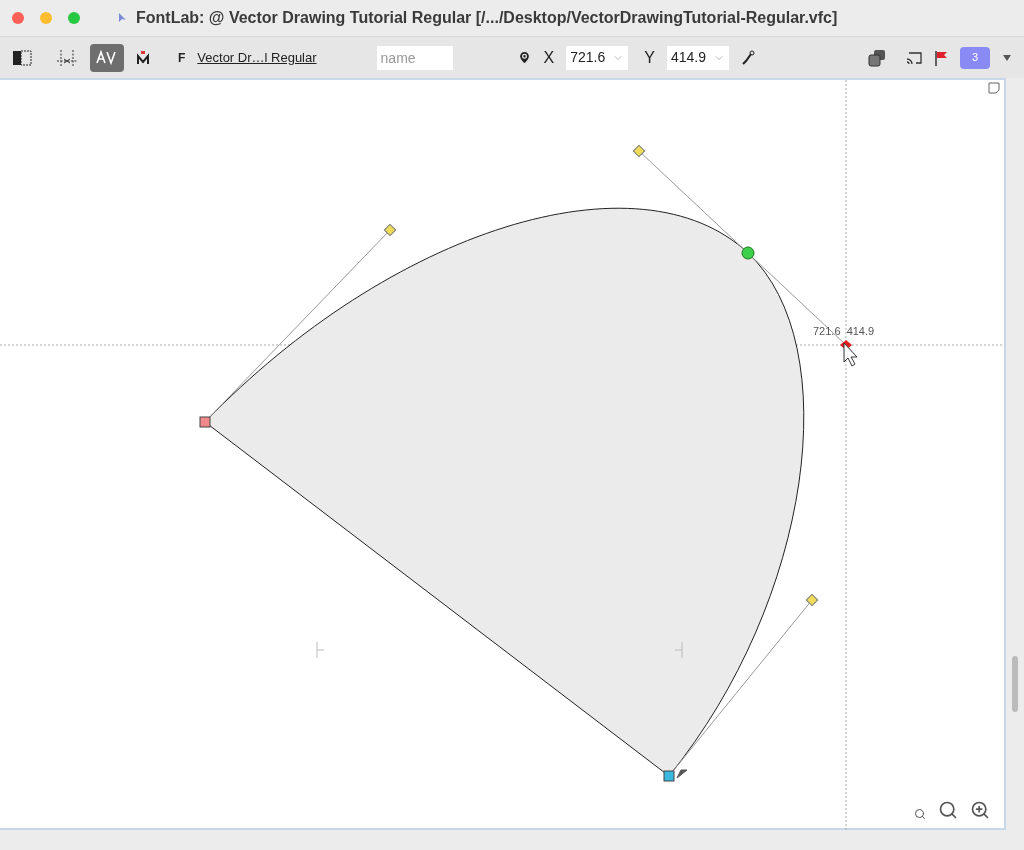 The width and height of the screenshot is (1024, 850). I want to click on note-icon, so click(994, 88).